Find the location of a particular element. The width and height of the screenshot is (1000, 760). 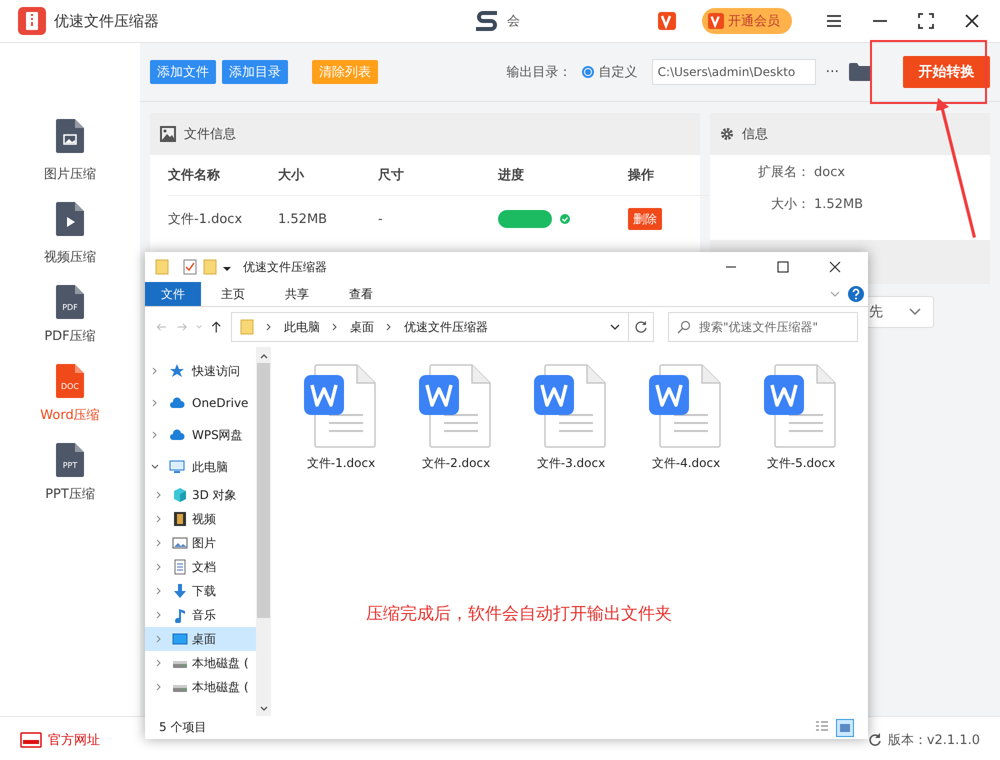

nav-tree-item: 音乐 is located at coordinates (200, 615).